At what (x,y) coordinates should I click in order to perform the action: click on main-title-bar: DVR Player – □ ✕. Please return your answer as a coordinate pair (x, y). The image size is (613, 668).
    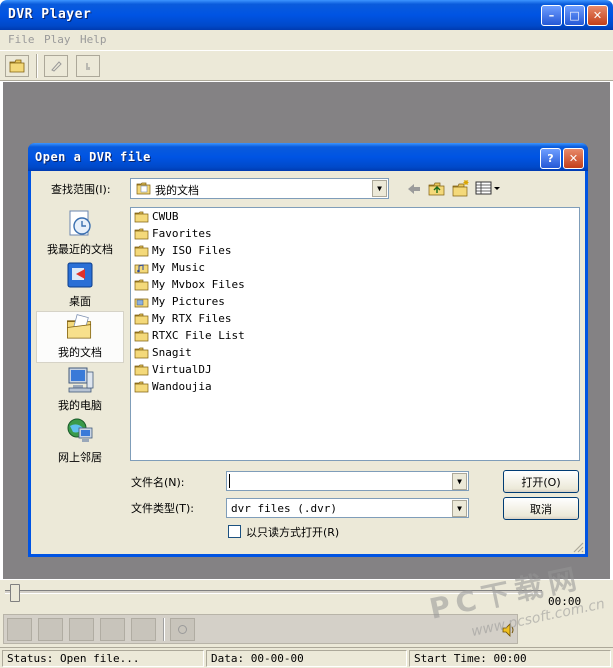
    Looking at the image, I should click on (306, 15).